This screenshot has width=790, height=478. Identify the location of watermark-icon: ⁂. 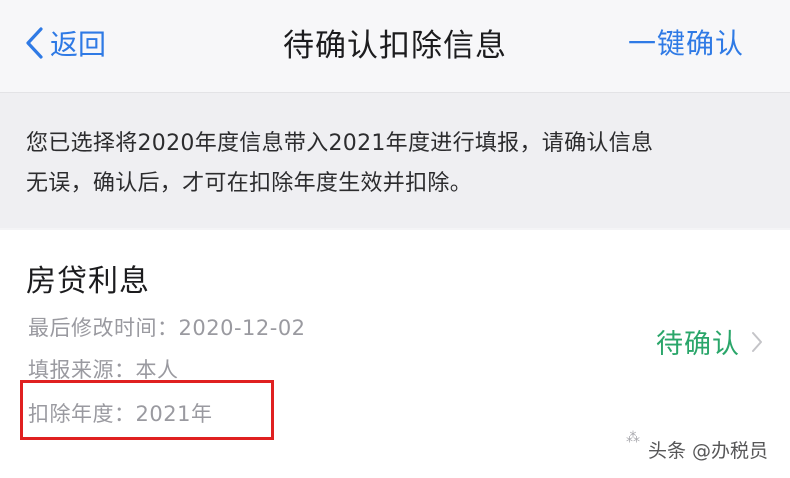
(632, 438).